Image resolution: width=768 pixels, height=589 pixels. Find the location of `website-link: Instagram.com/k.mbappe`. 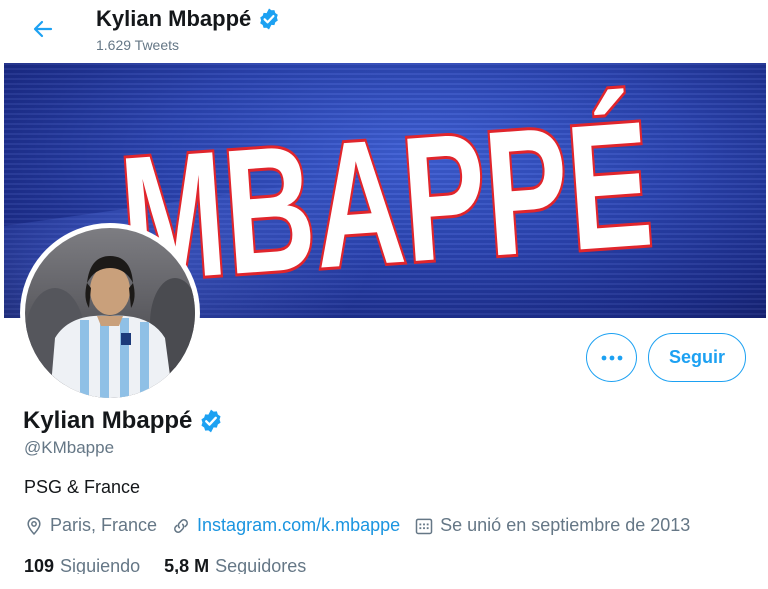

website-link: Instagram.com/k.mbappe is located at coordinates (298, 525).